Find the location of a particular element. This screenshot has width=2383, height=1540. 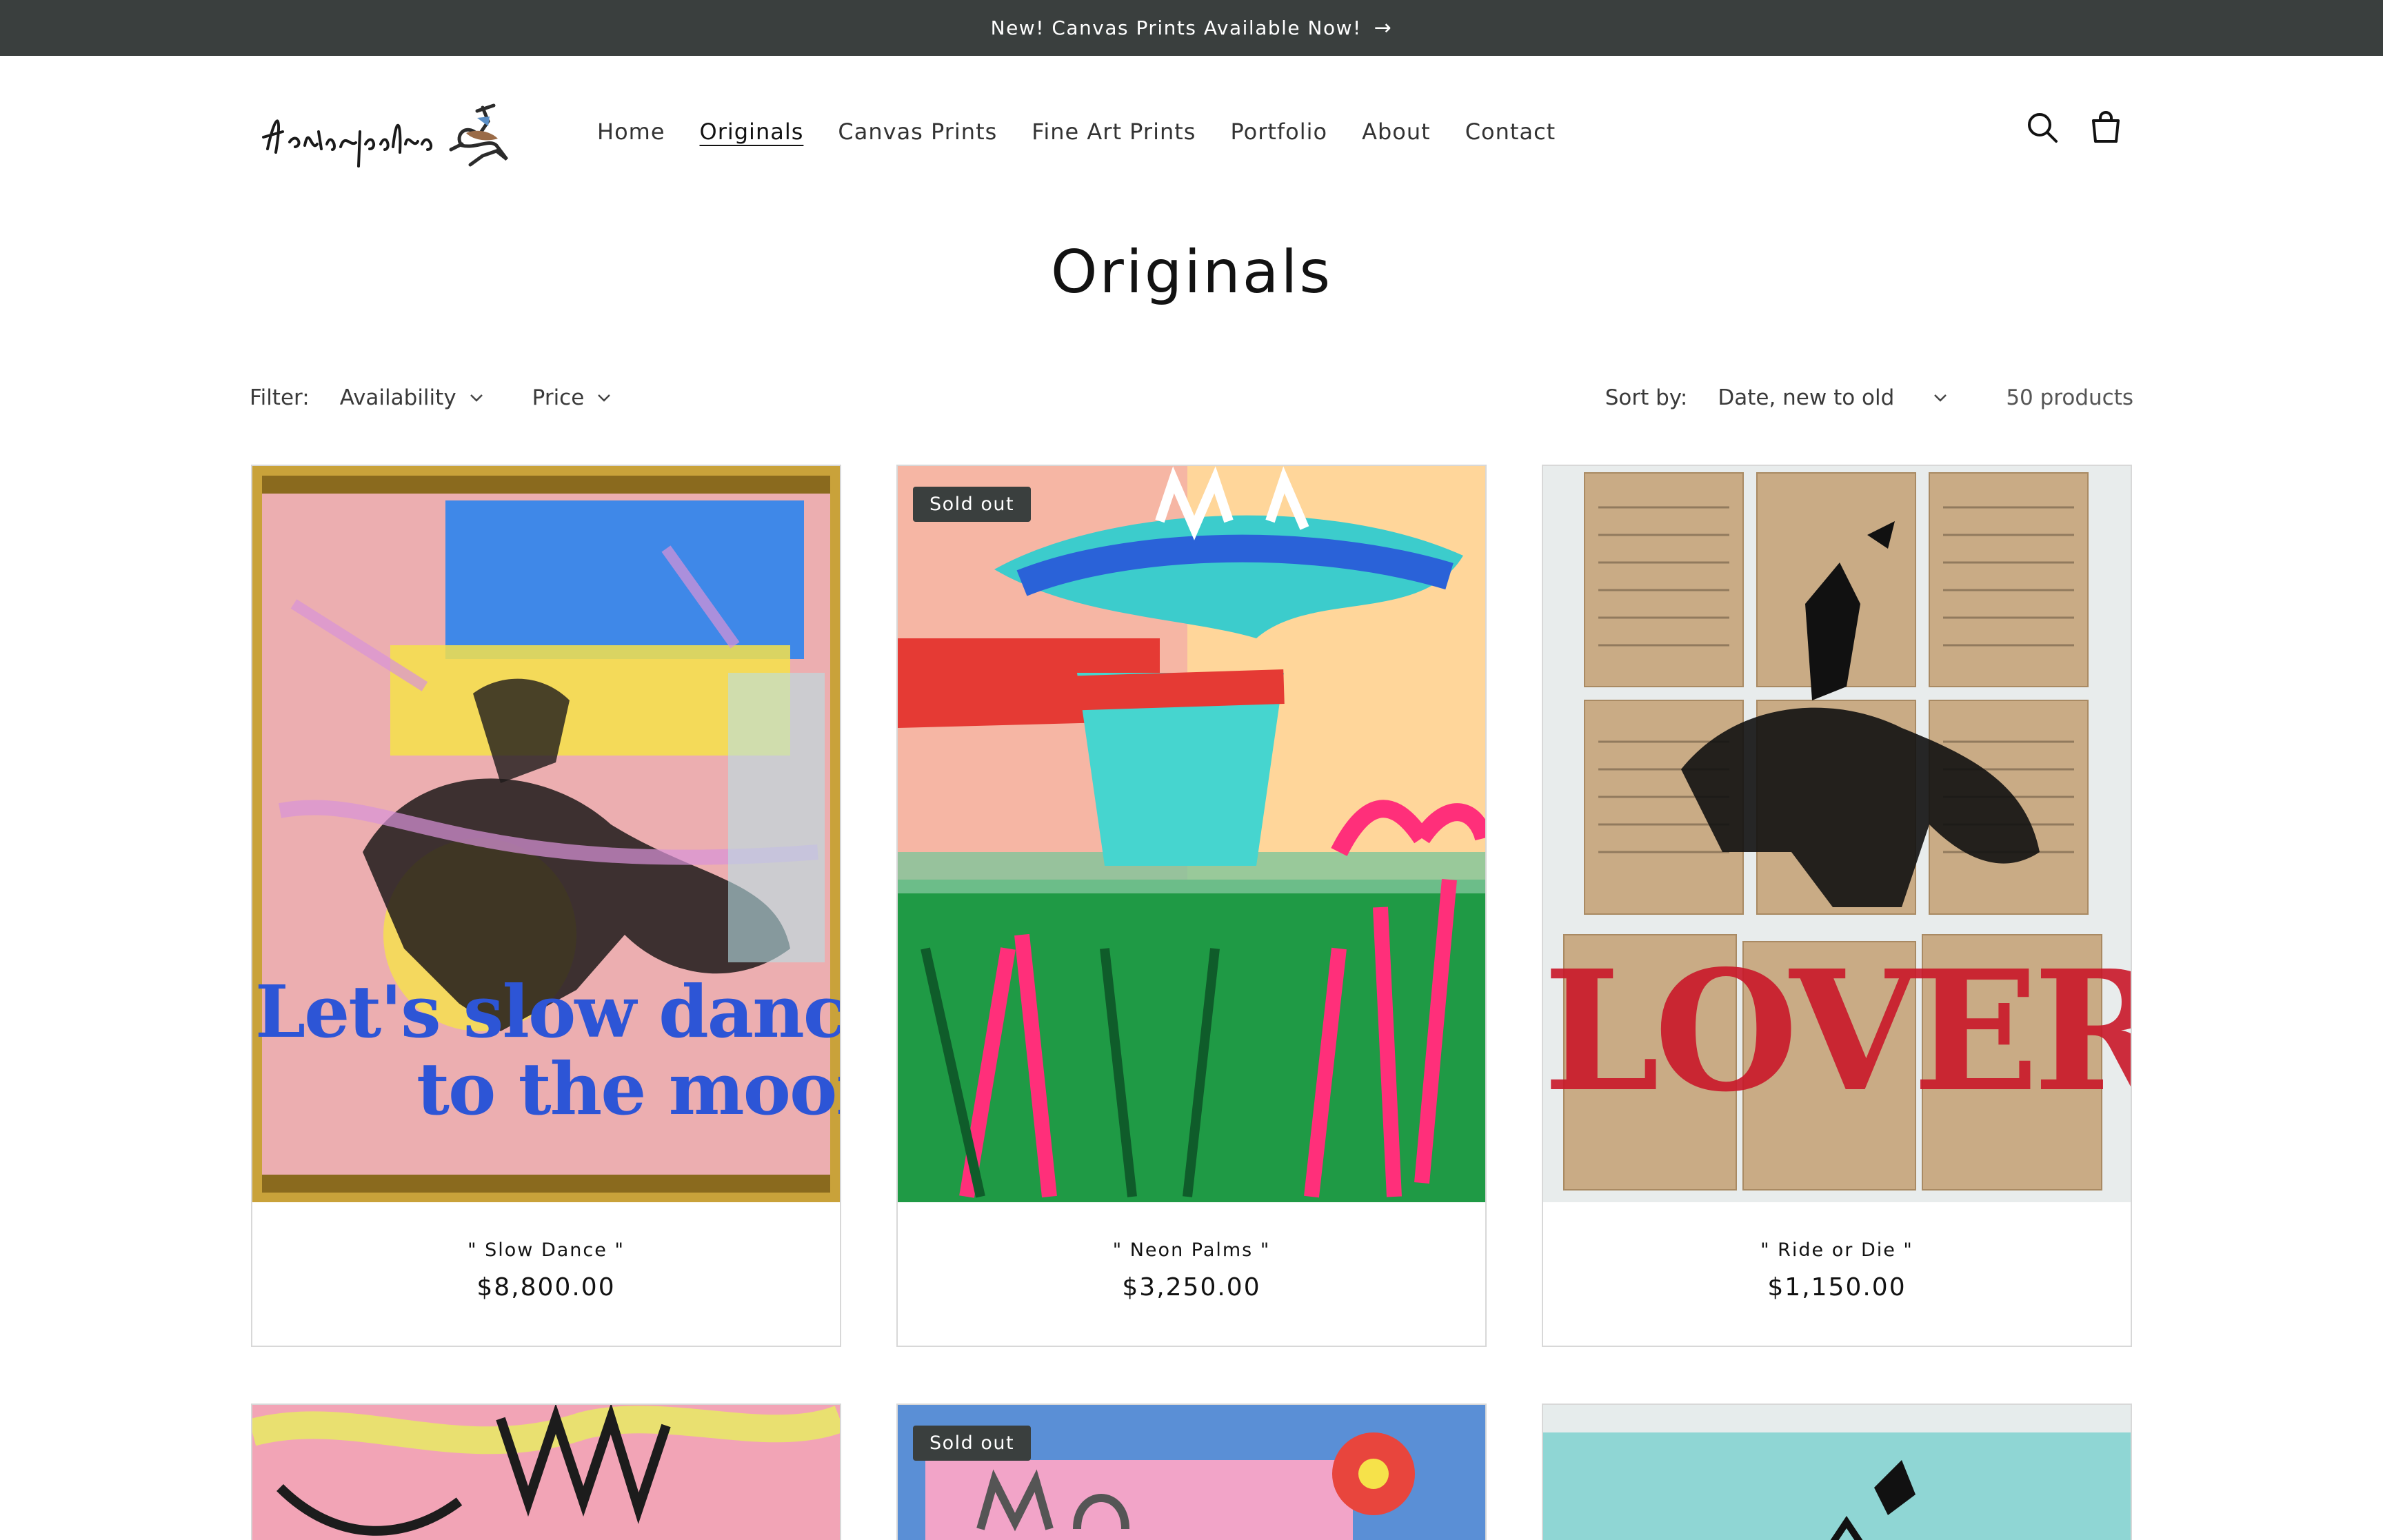

price-label: Price is located at coordinates (558, 398).